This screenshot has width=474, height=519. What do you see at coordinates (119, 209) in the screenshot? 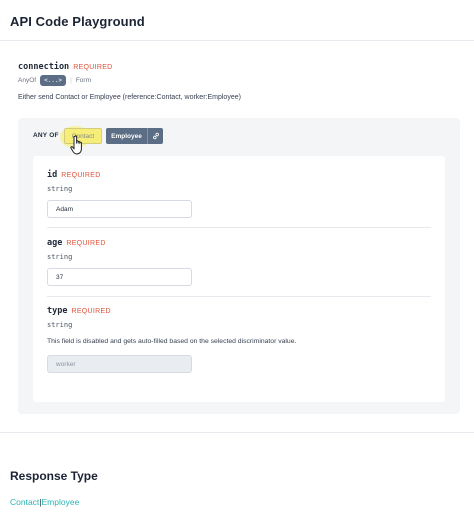
I see `id-input: Adam` at bounding box center [119, 209].